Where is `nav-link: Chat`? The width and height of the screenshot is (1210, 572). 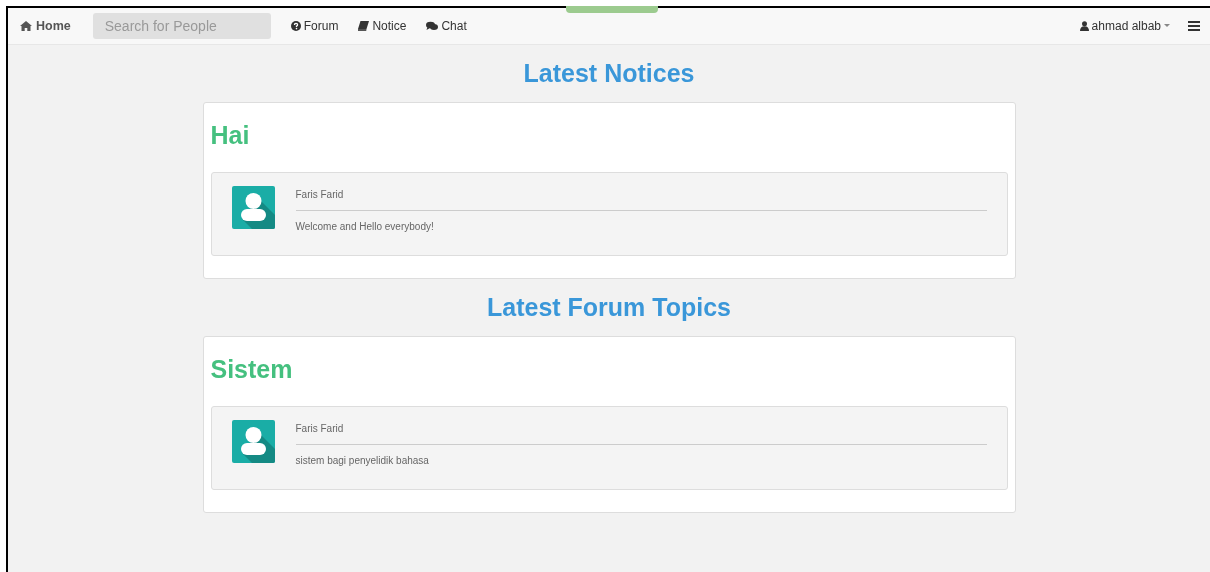 nav-link: Chat is located at coordinates (446, 26).